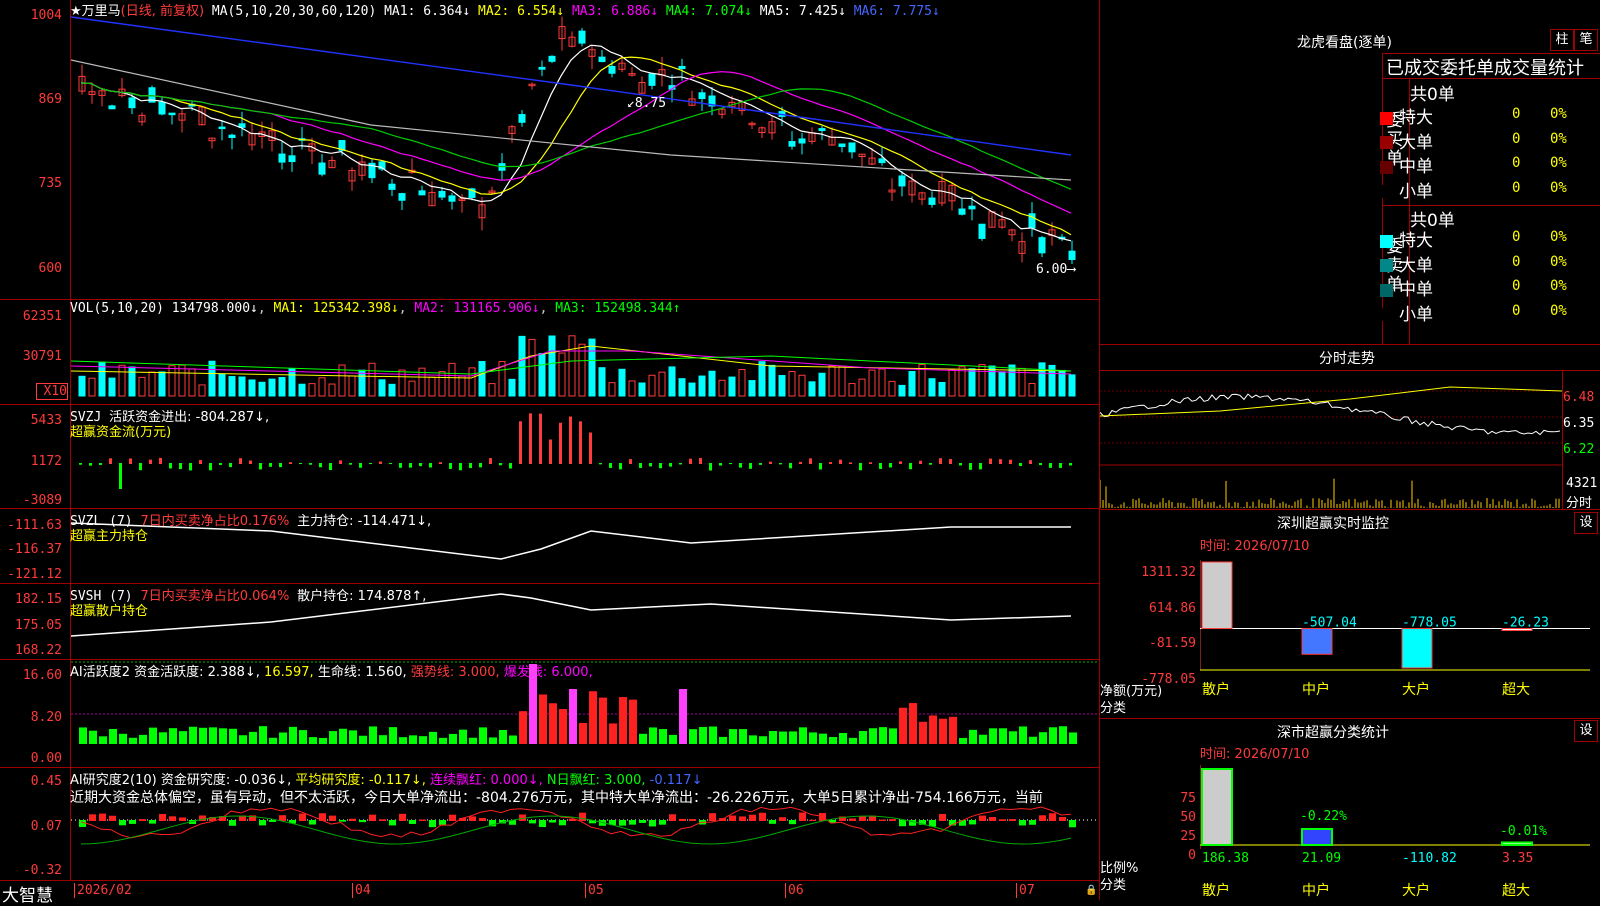 The image size is (1600, 906). I want to click on bar-mode-button: 柱, so click(1562, 40).